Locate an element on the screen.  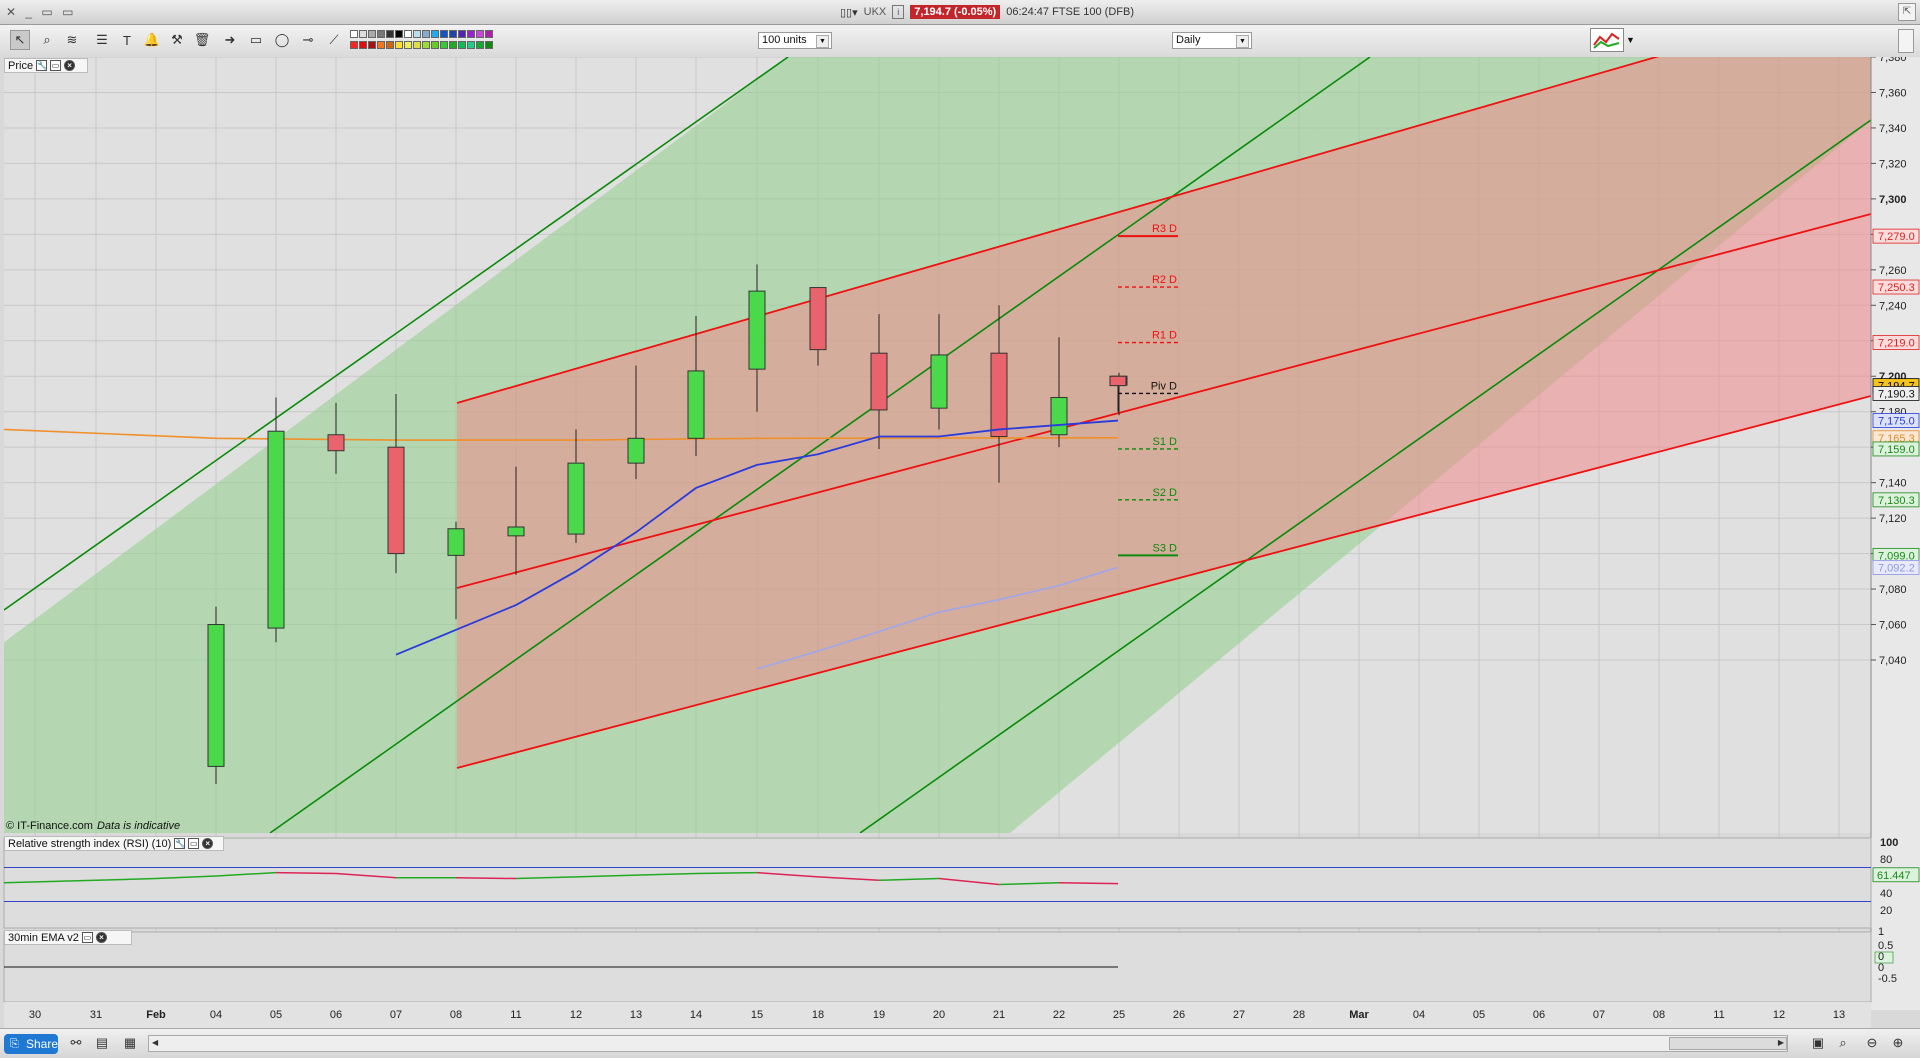
x-tick-label: 04 is located at coordinates (216, 1015).